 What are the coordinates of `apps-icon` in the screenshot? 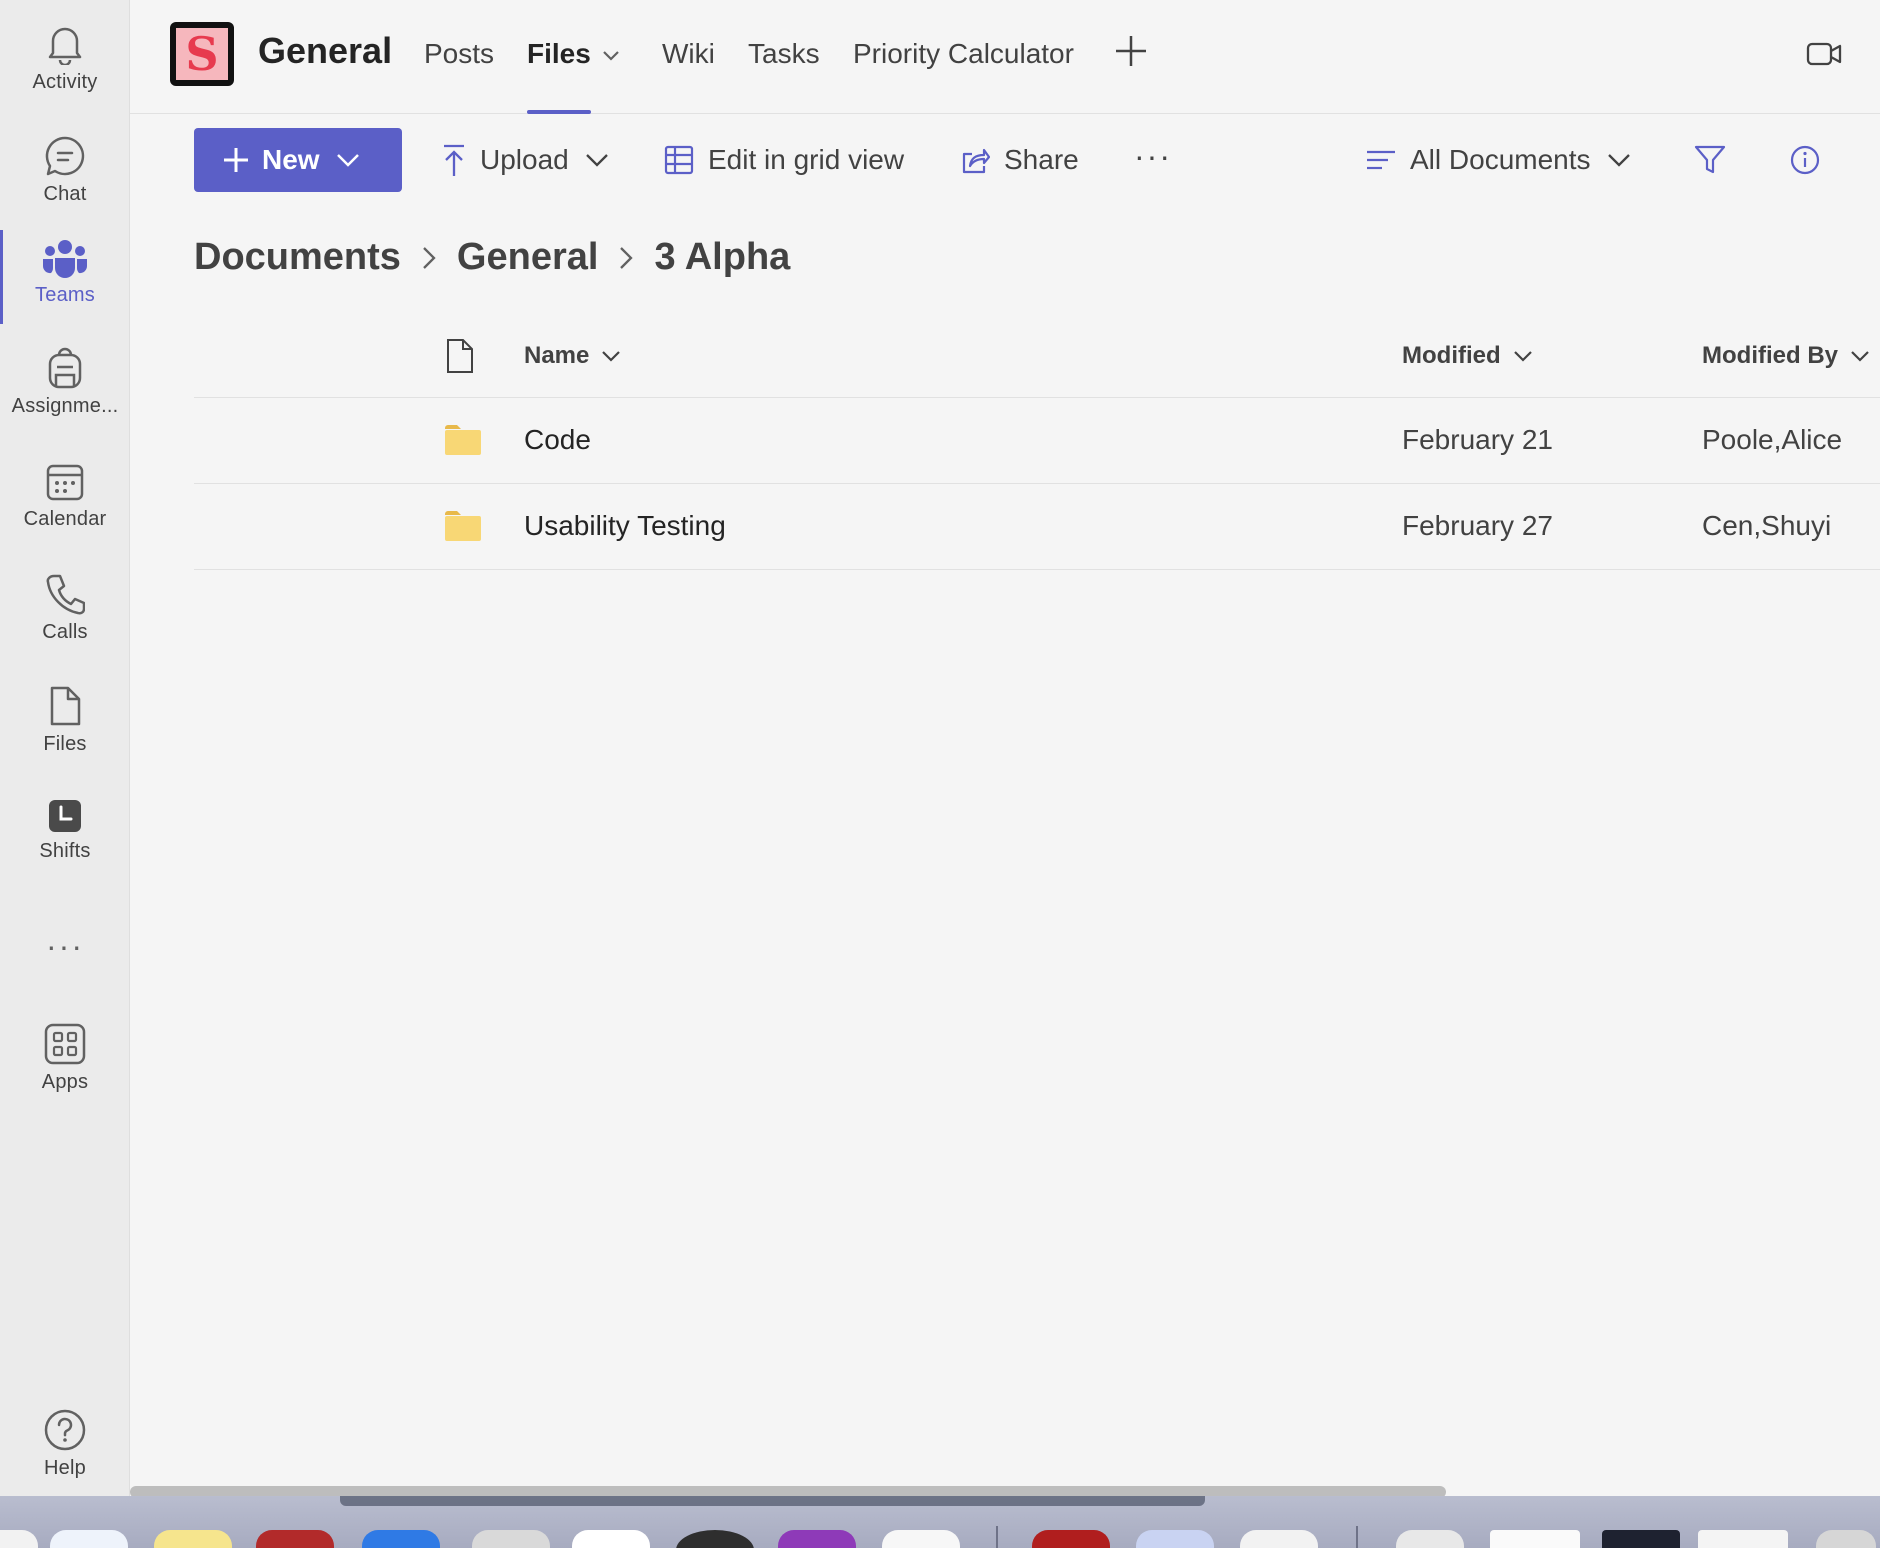 It's located at (65, 1043).